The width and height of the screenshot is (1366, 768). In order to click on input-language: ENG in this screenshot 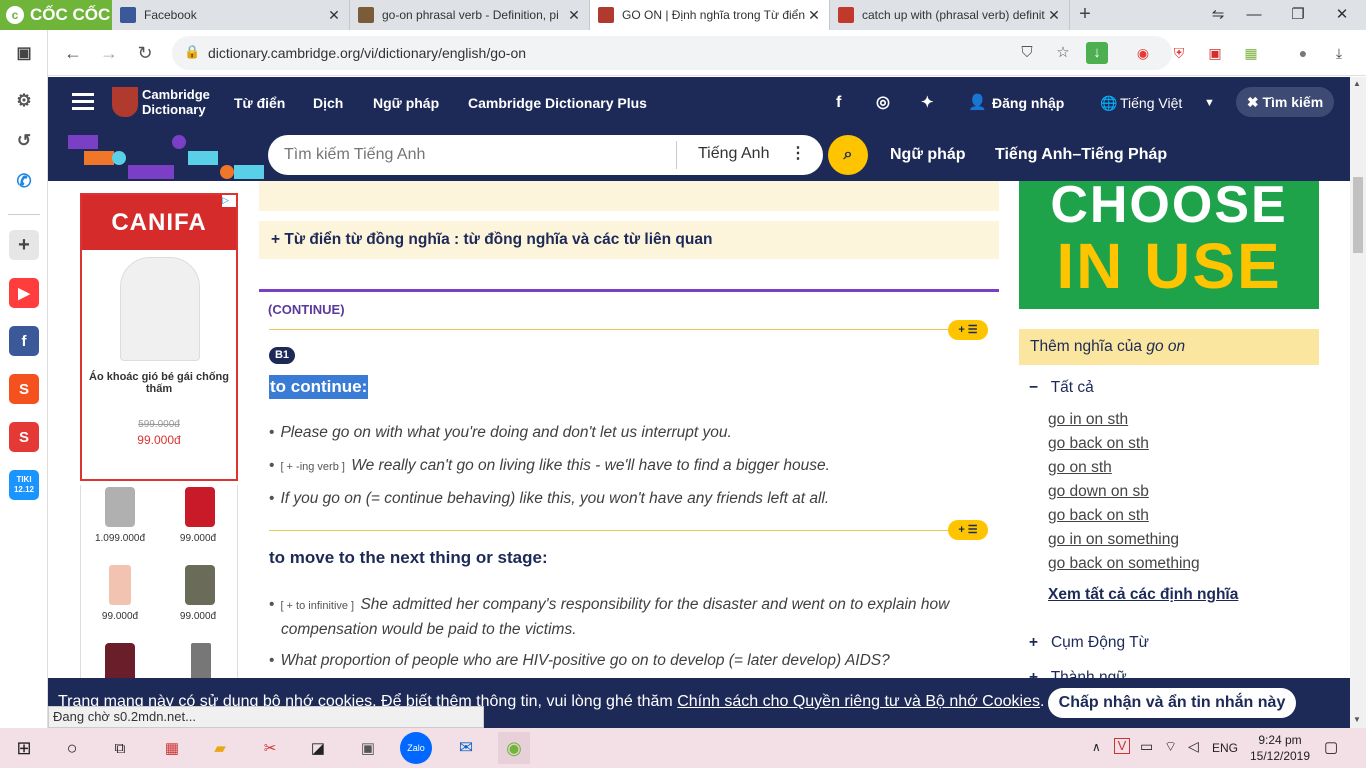, I will do `click(1225, 748)`.